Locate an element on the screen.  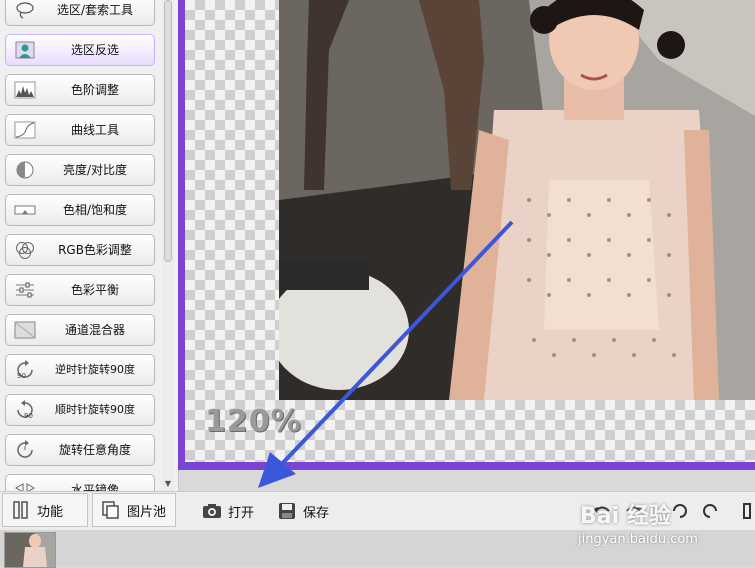
tool-brightness-contrast: 亮度/对比度 is located at coordinates (80, 170).